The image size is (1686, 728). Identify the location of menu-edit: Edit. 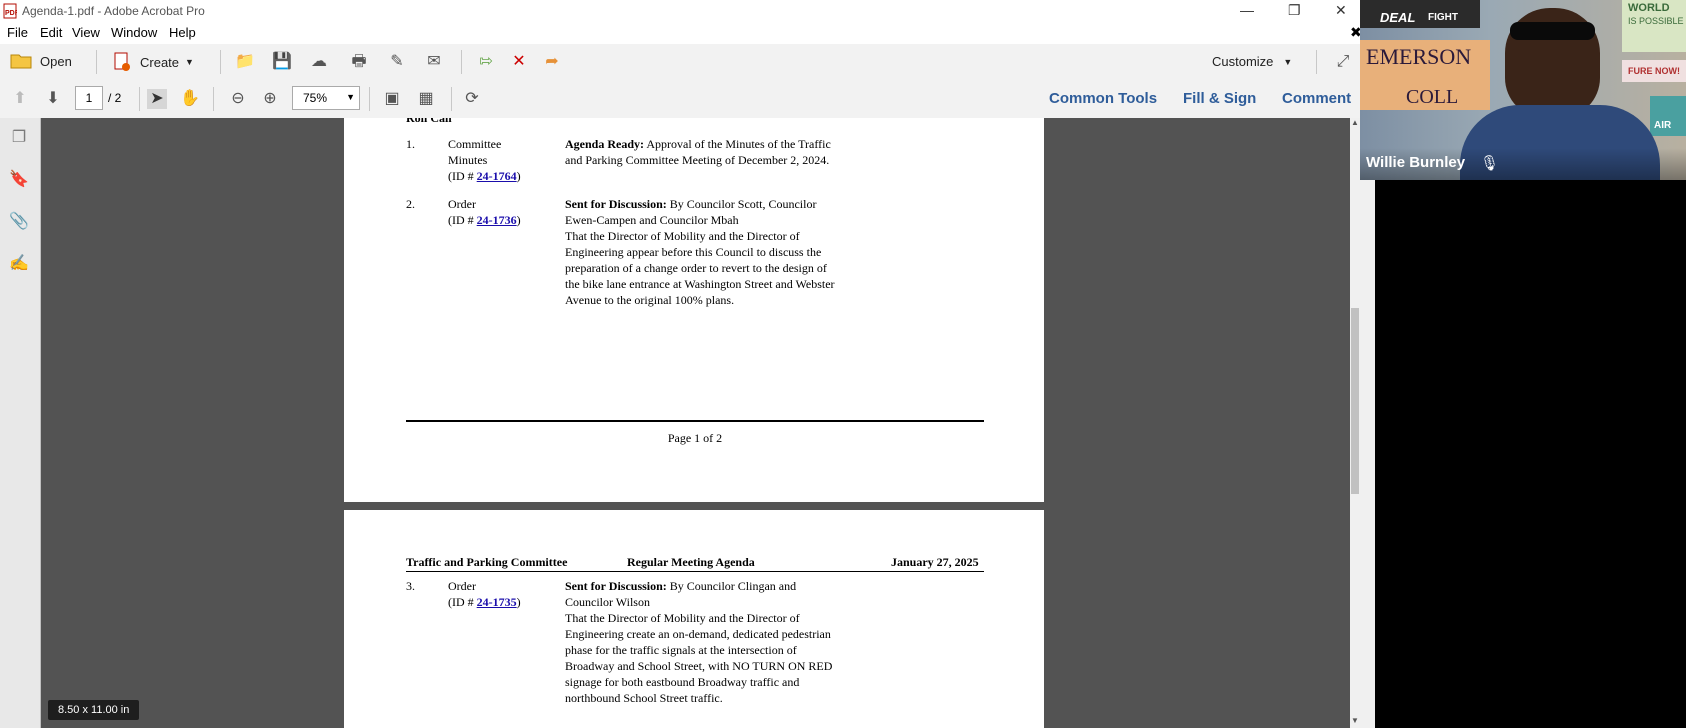
(51, 32).